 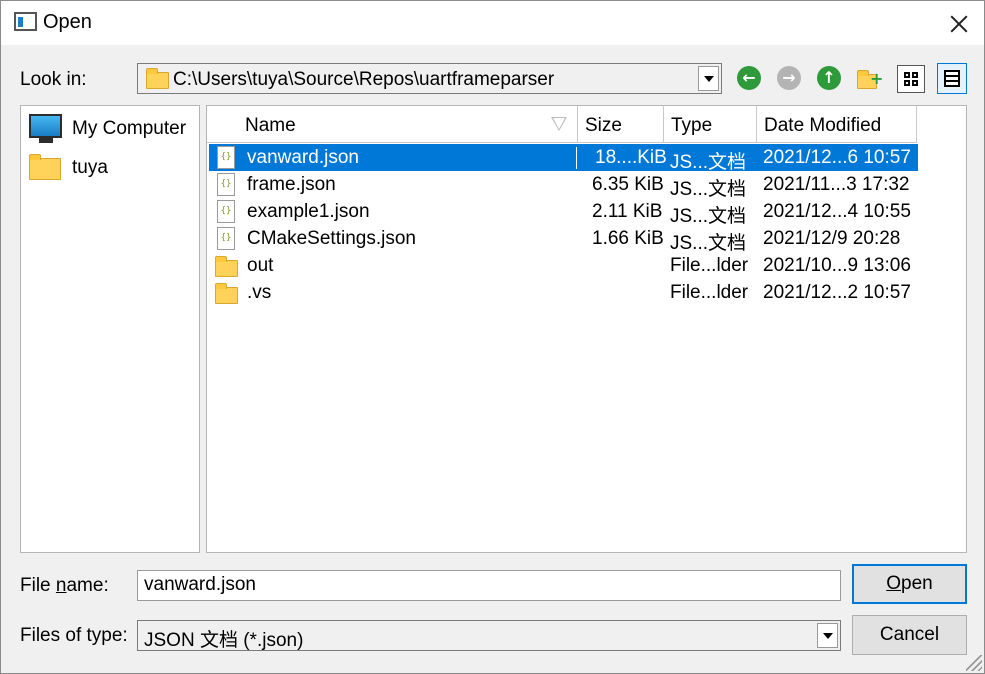 I want to click on file-type-label: Files of type:, so click(x=74, y=635).